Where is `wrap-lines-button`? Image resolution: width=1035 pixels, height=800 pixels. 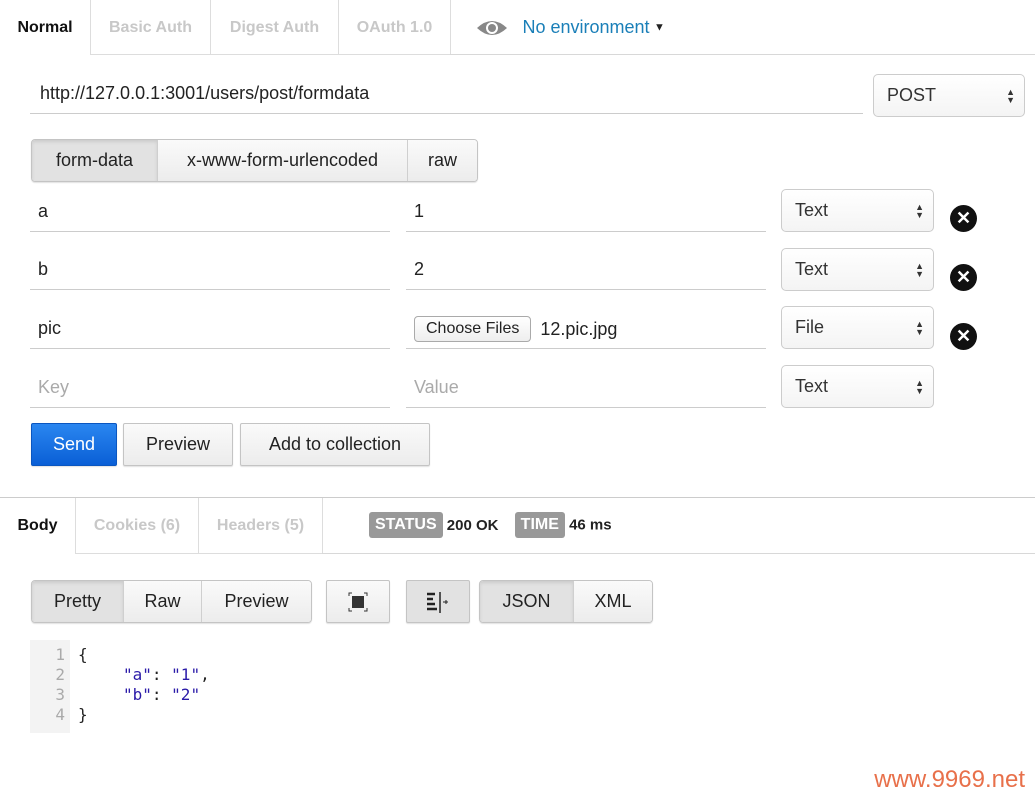 wrap-lines-button is located at coordinates (438, 601).